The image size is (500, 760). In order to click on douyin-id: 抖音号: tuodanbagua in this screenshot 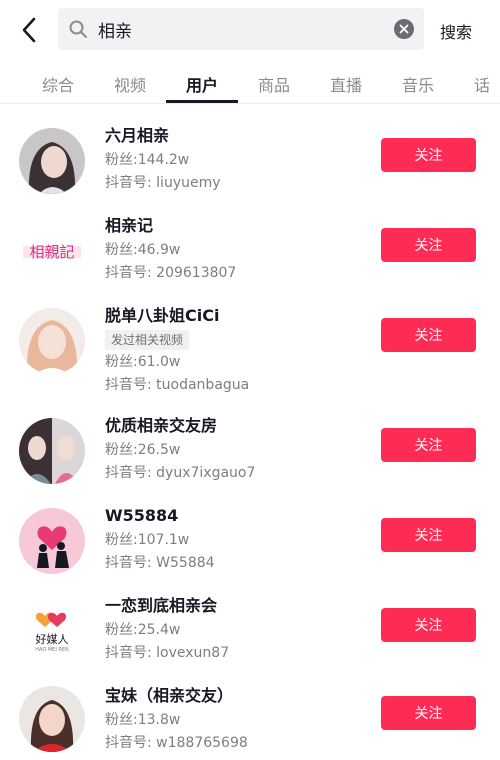, I will do `click(177, 385)`.